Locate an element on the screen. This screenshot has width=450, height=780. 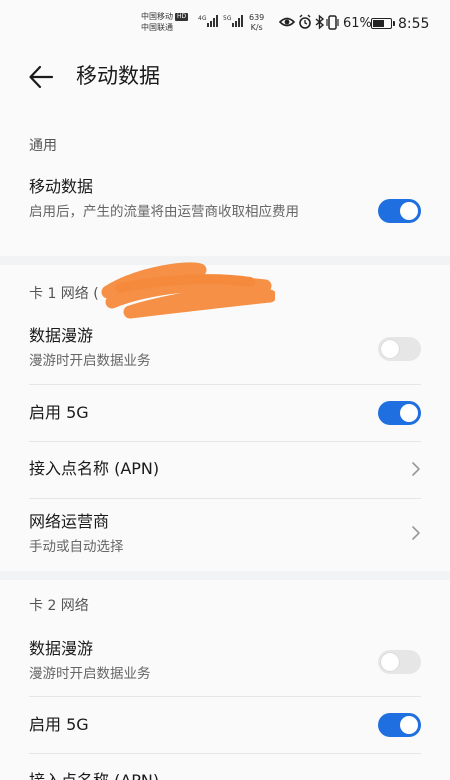
mobile-data-subtitle: 启用后，产生的流量将由运营商收取相应费用 is located at coordinates (164, 212).